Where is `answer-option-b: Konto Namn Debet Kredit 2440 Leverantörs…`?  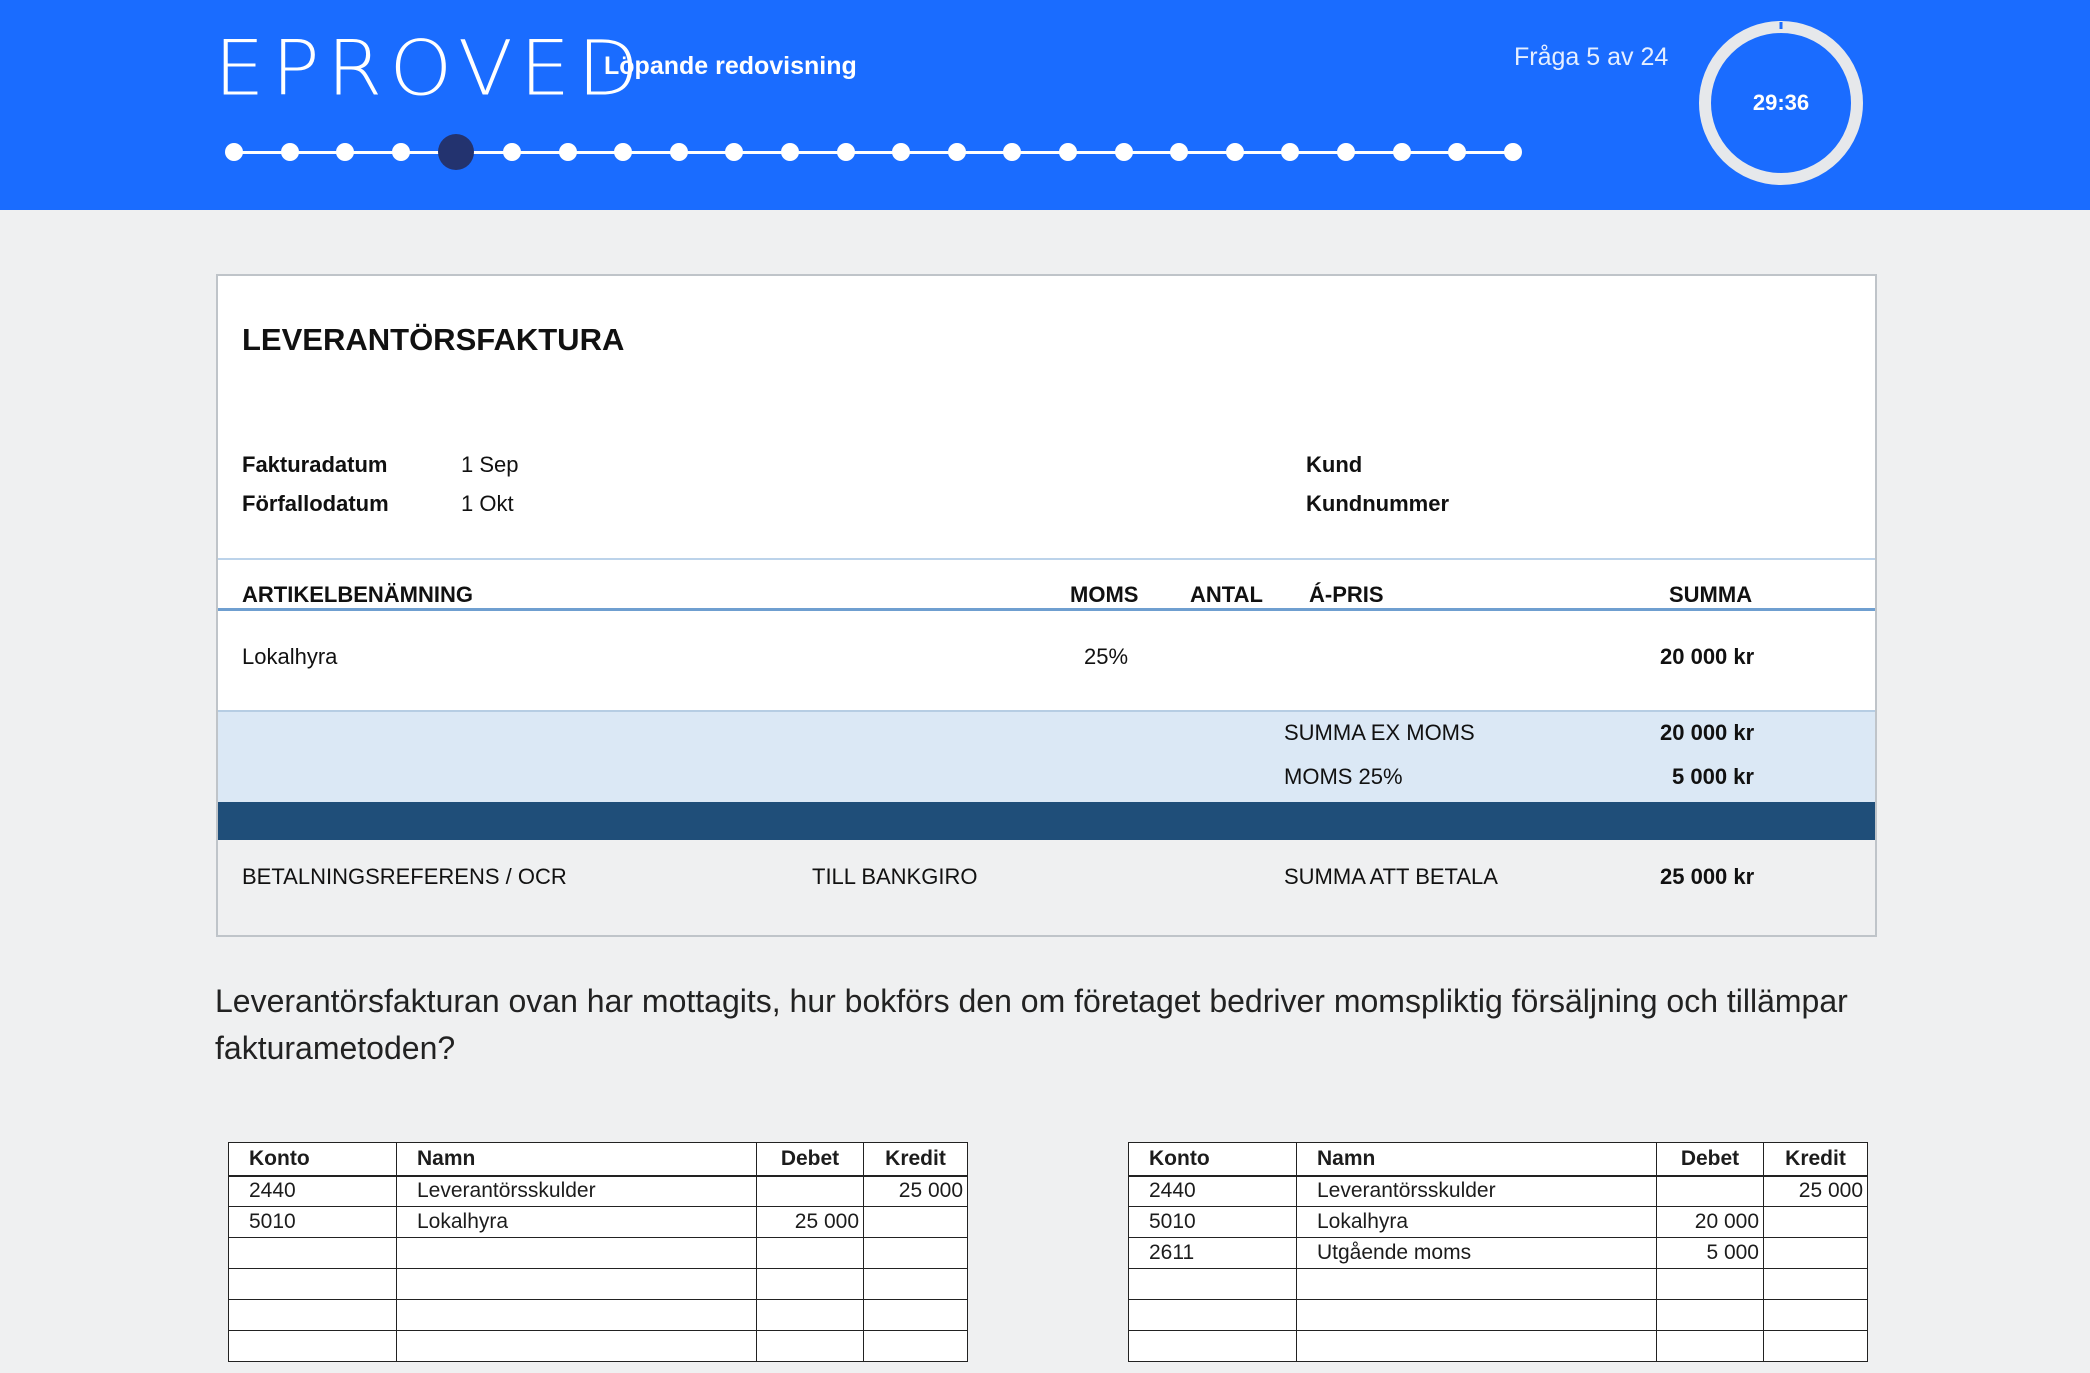
answer-option-b: Konto Namn Debet Kredit 2440 Leverantörs… is located at coordinates (1498, 1252).